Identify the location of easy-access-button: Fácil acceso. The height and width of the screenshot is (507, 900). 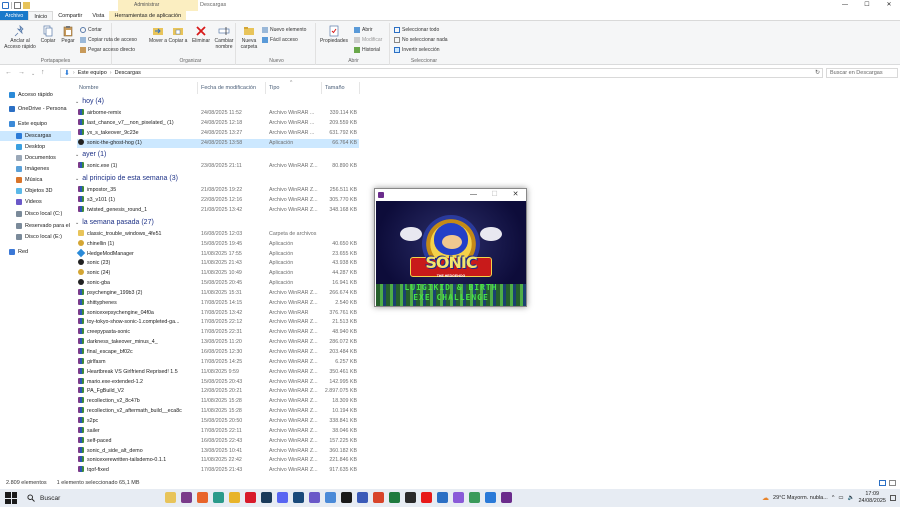
(280, 40).